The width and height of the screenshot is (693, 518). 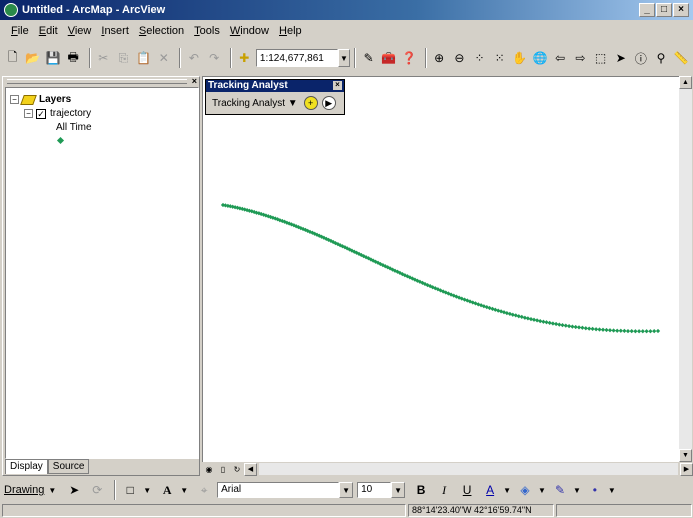 What do you see at coordinates (600, 58) in the screenshot?
I see `select-features-icon: ⬚` at bounding box center [600, 58].